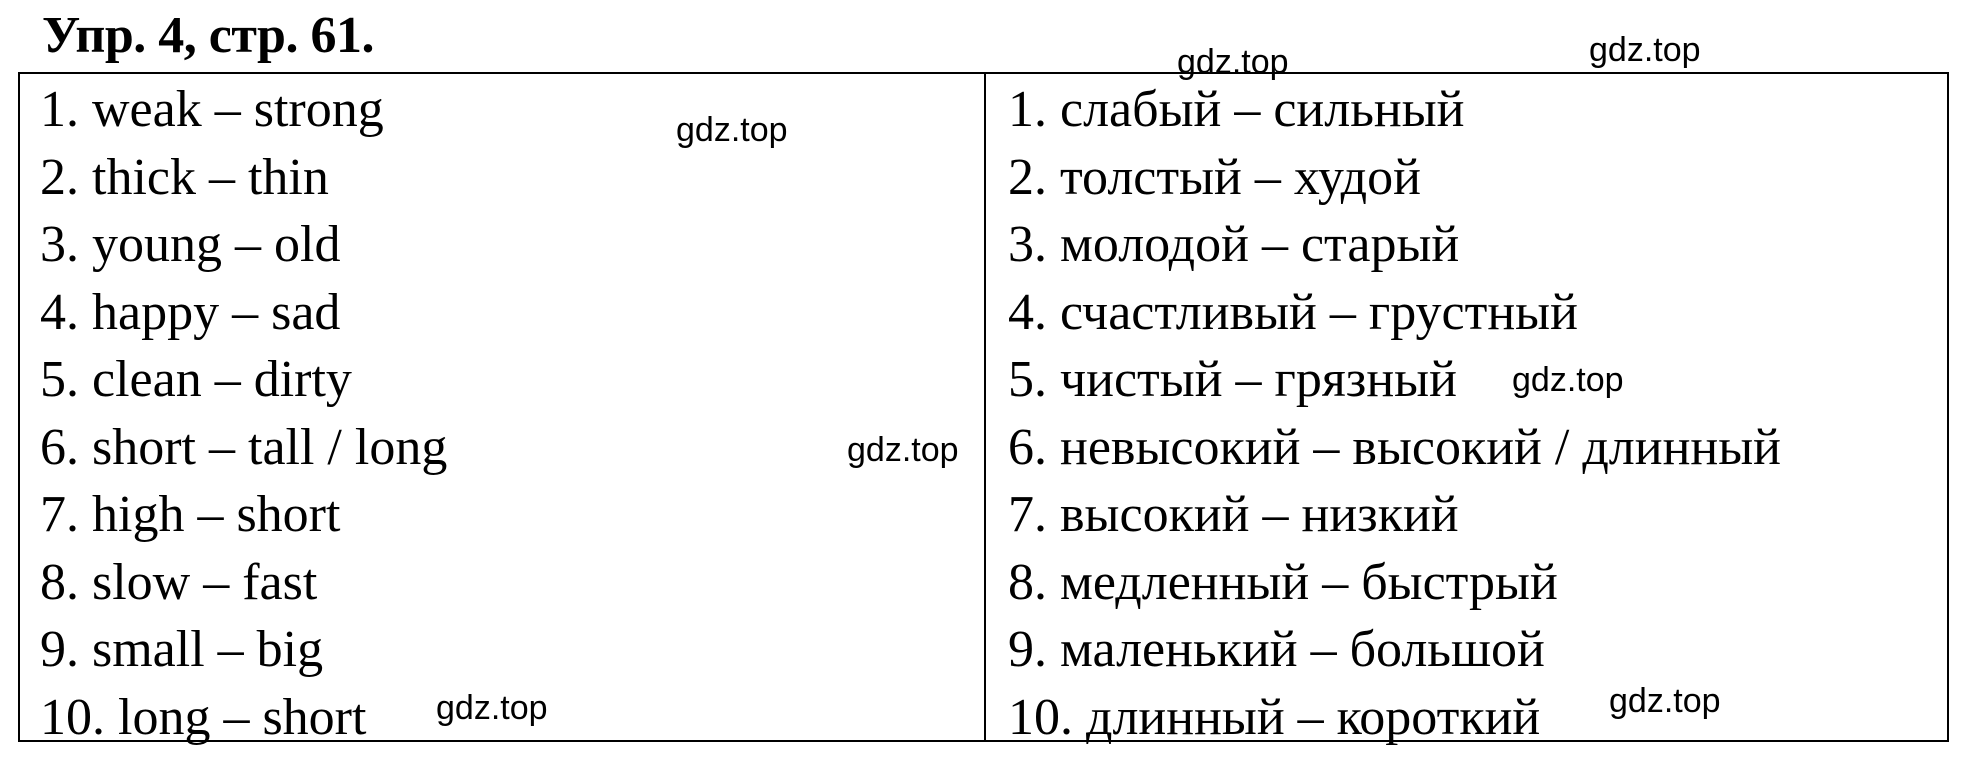 This screenshot has width=1974, height=768. Describe the element at coordinates (196, 379) in the screenshot. I see `english-pair: 5. clean – dirty` at that location.